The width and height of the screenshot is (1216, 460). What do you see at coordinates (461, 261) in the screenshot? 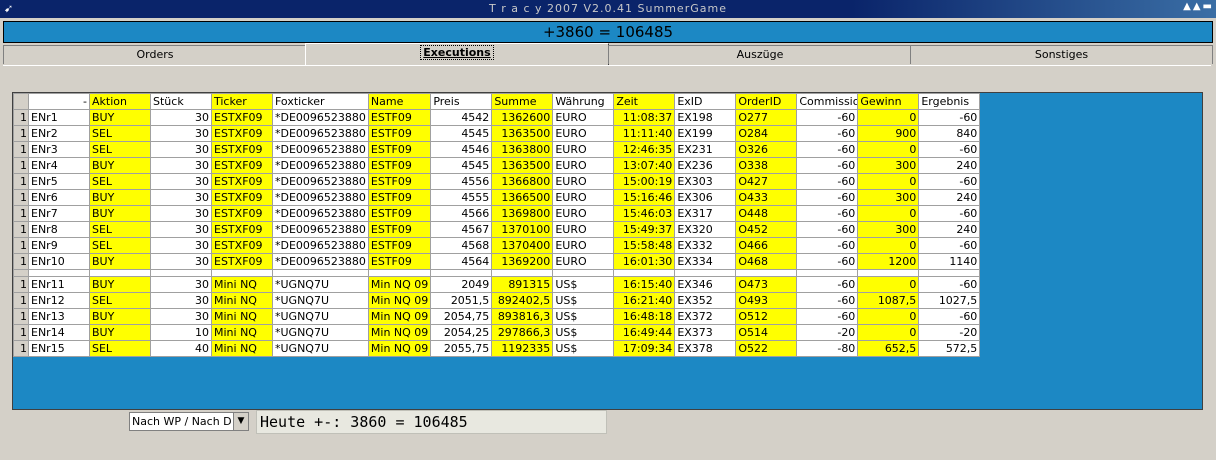
I see `table-cell: 4564` at bounding box center [461, 261].